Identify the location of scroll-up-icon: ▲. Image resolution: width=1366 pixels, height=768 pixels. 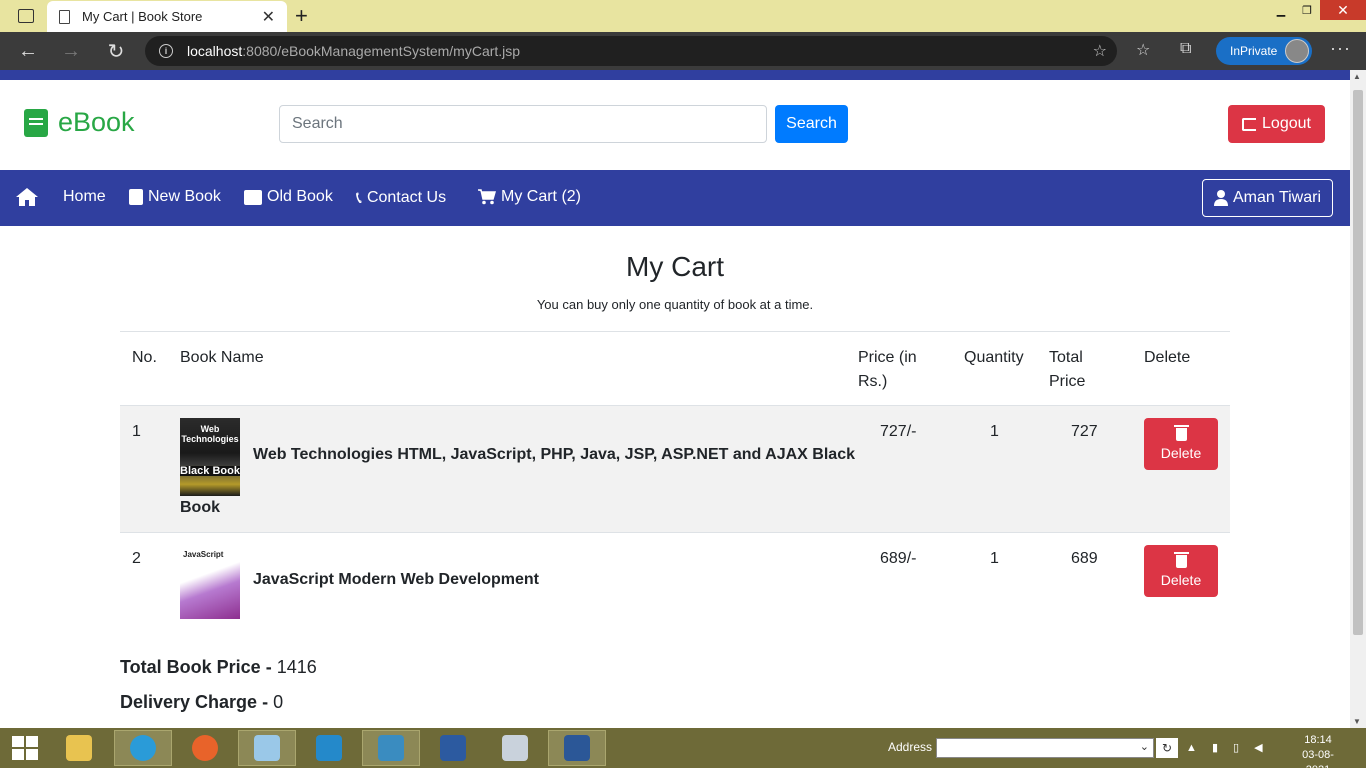
(1357, 76).